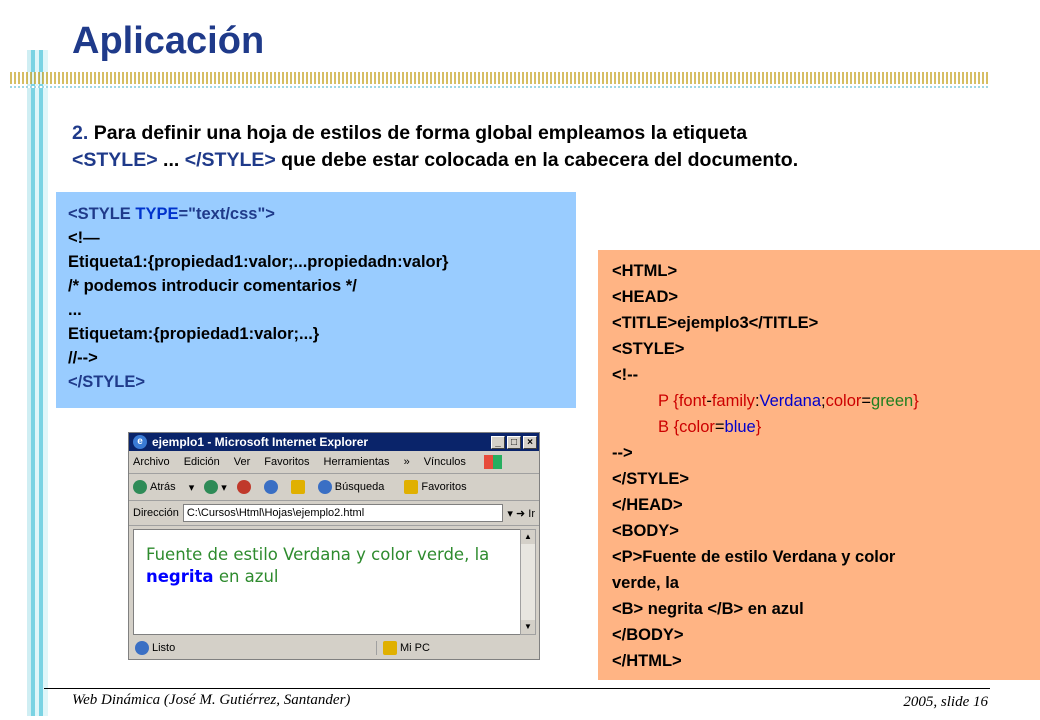  Describe the element at coordinates (628, 609) in the screenshot. I see `code-token: <B>` at that location.